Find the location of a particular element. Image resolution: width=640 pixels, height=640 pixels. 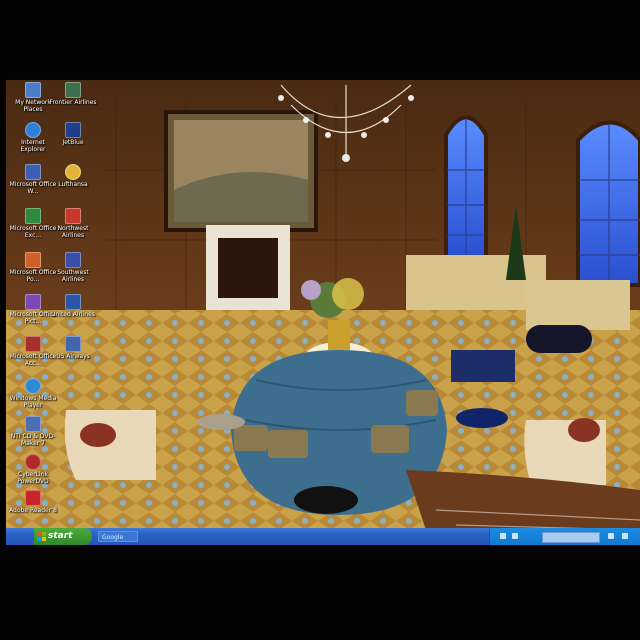

desktop-icon-nti-cd-dvd-maker: NTI CD & DVD-Maker 7 is located at coordinates (33, 431).